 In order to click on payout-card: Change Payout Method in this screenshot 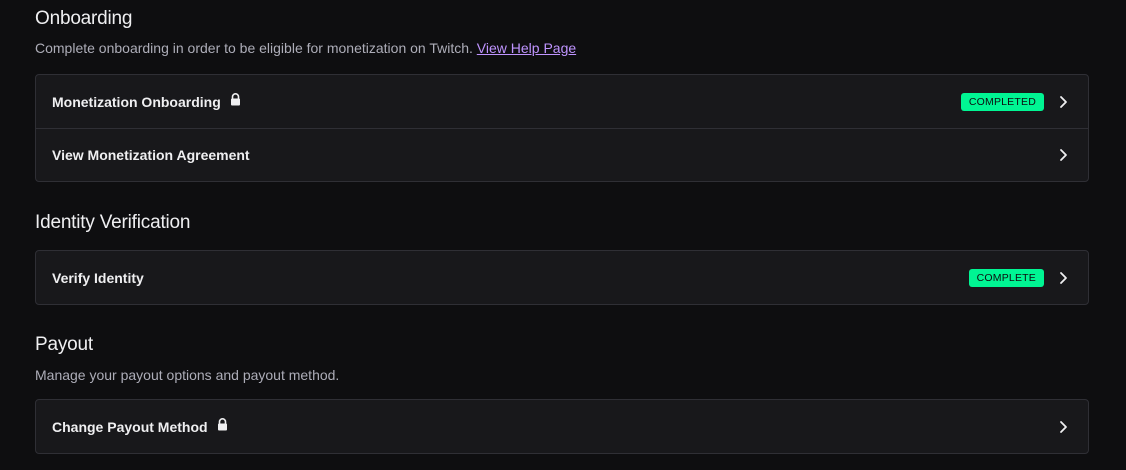, I will do `click(562, 426)`.